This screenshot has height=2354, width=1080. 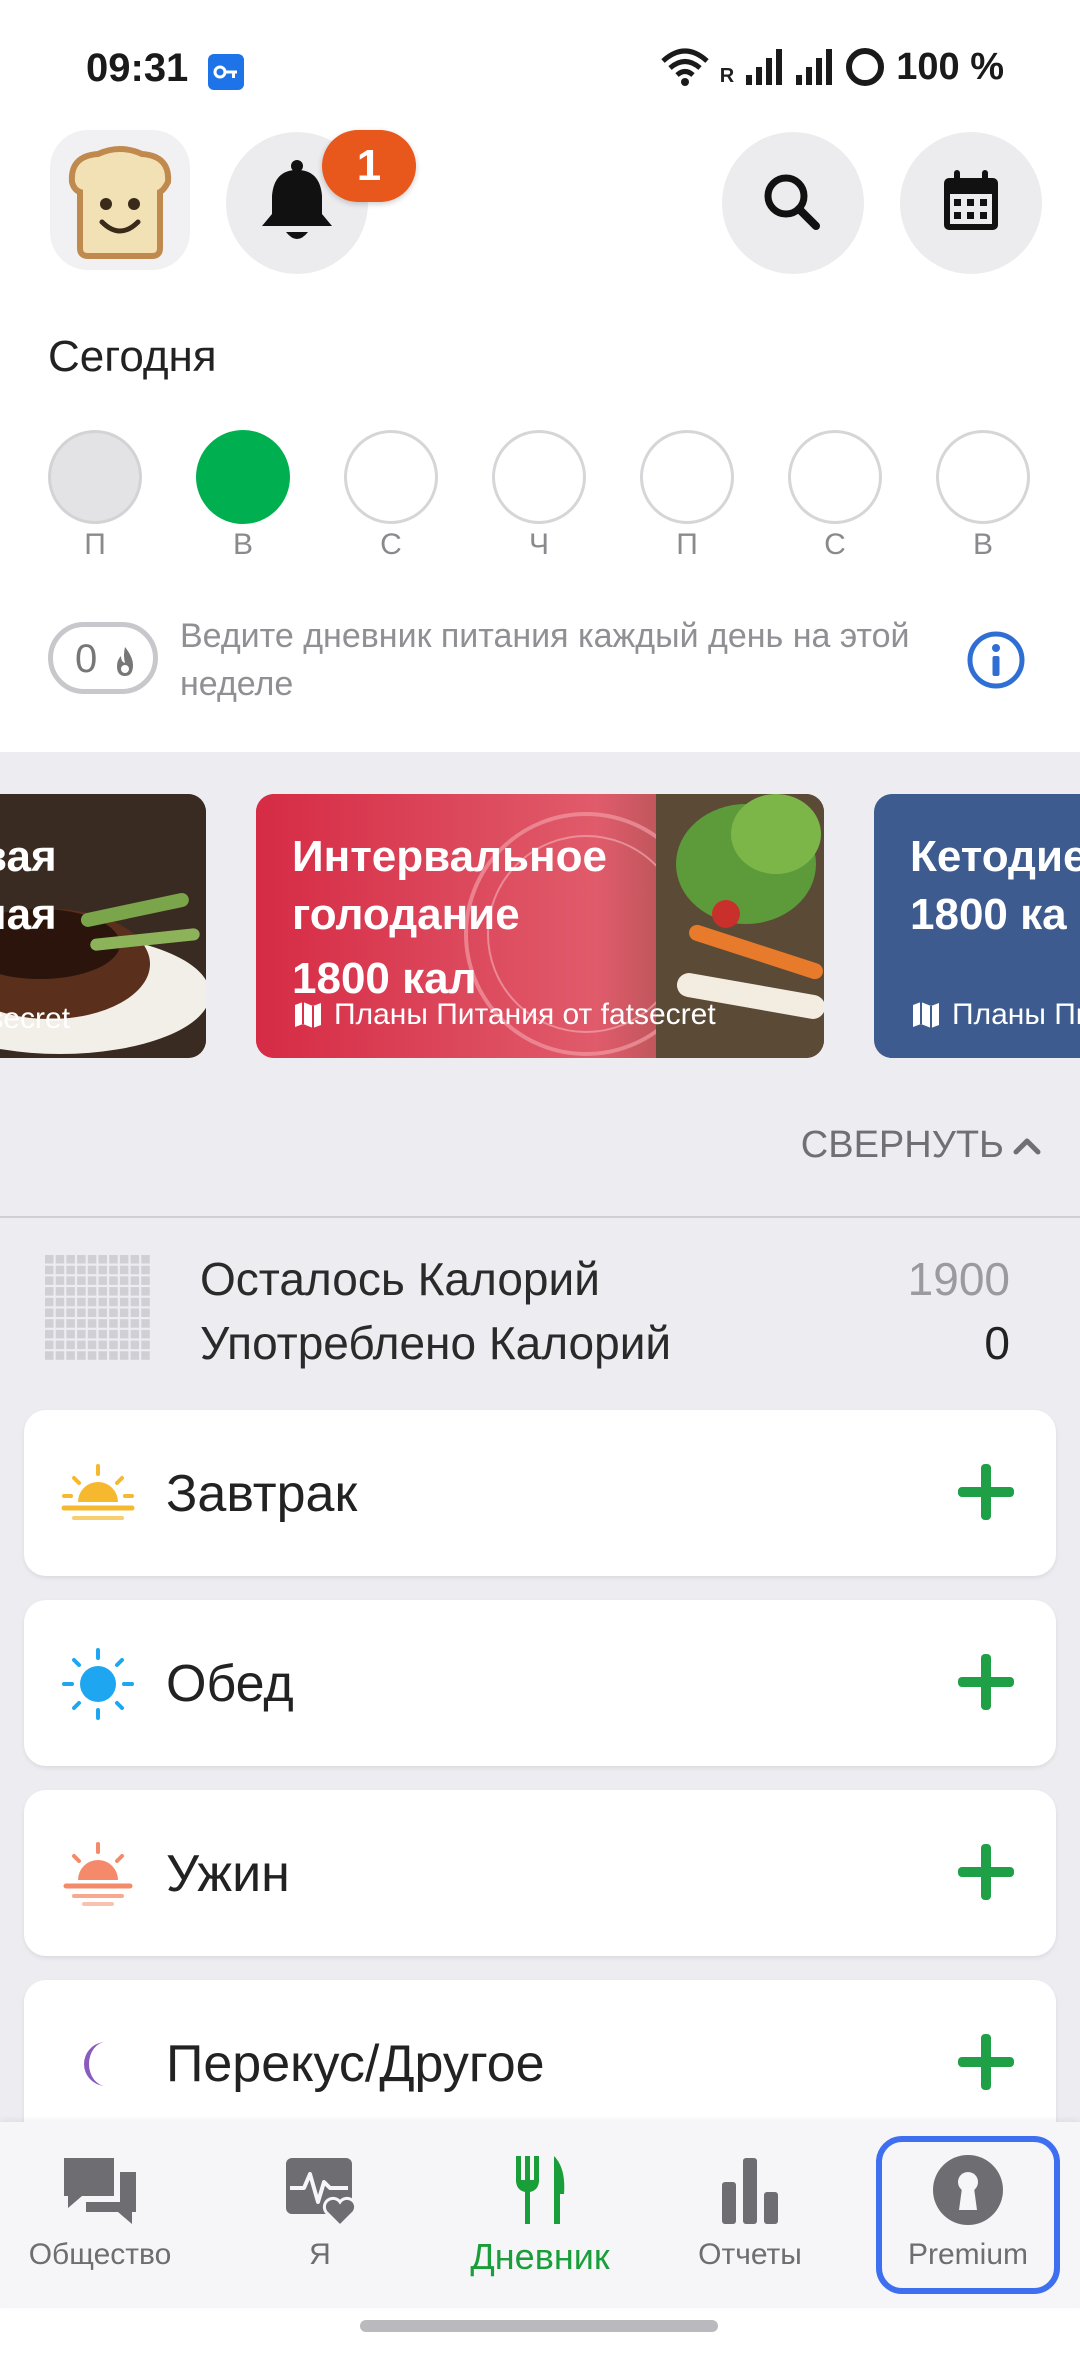 What do you see at coordinates (958, 1279) in the screenshot?
I see `remaining-calories-value: 1900` at bounding box center [958, 1279].